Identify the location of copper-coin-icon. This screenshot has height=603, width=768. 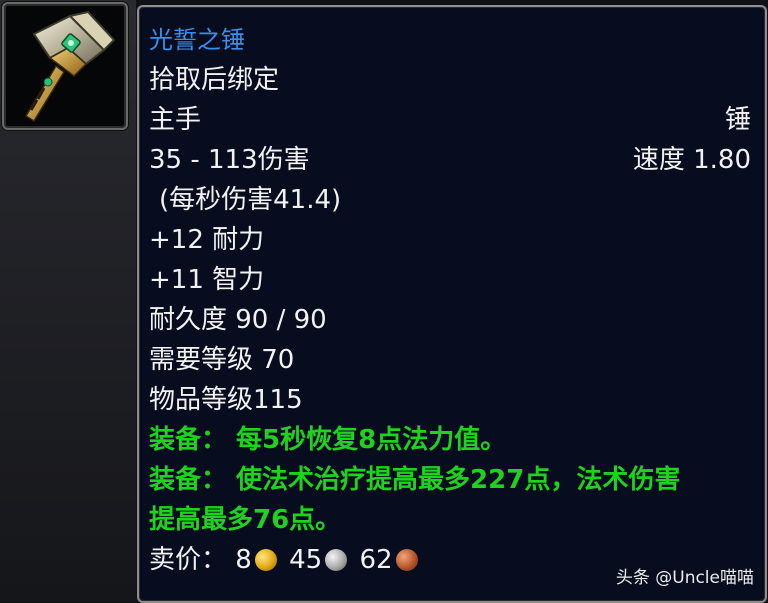
(406, 560).